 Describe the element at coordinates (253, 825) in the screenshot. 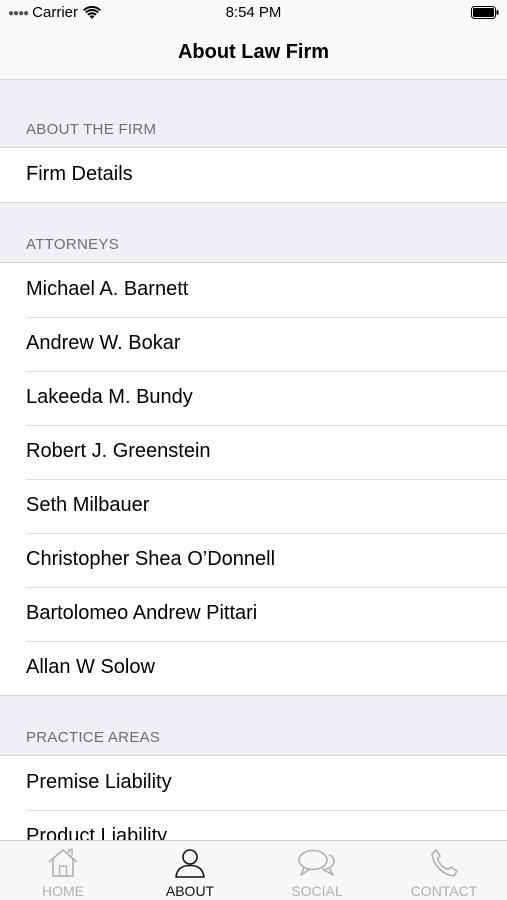

I see `list-item-practice-area: Product Liability` at that location.